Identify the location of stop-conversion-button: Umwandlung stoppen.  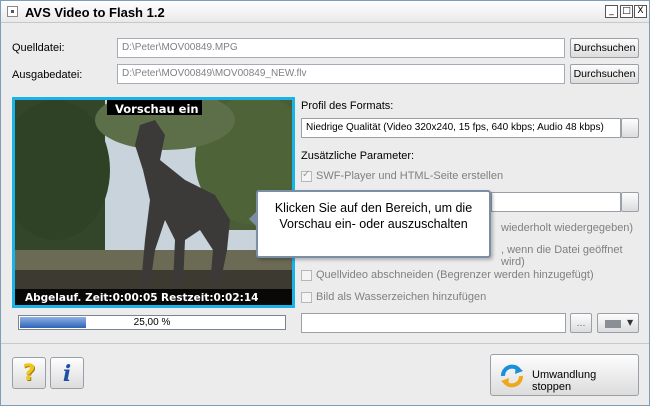
(564, 375).